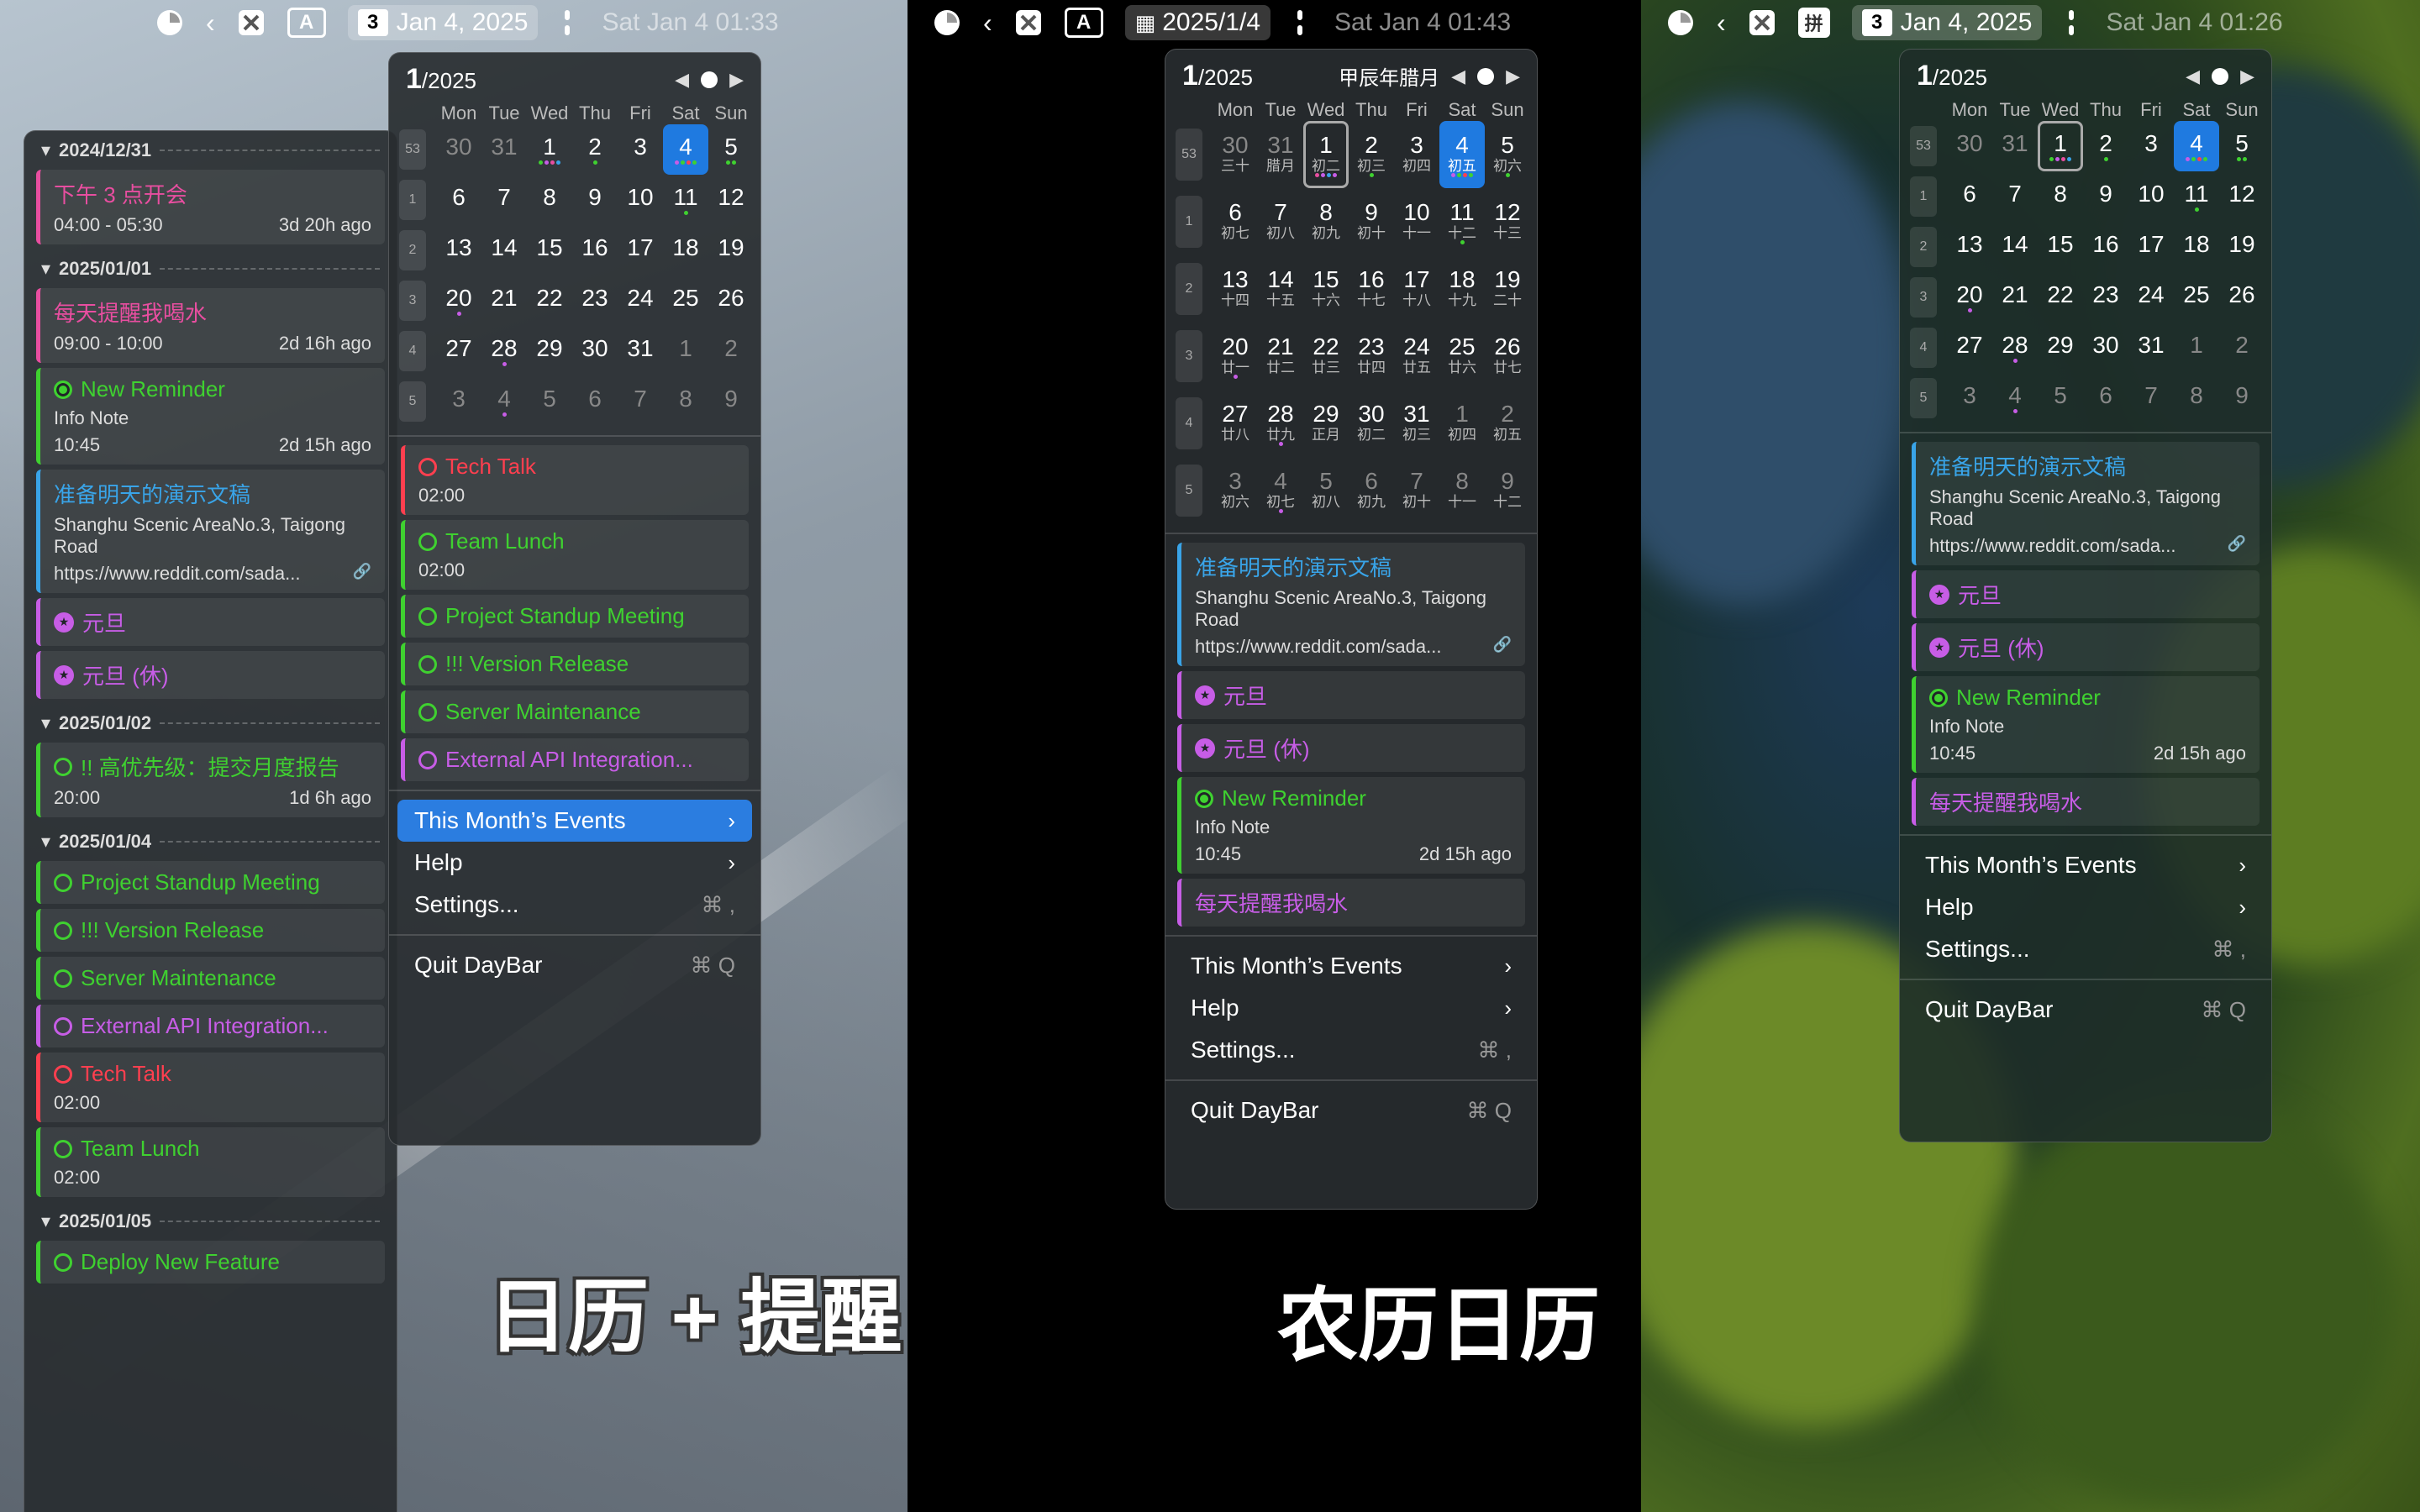  Describe the element at coordinates (1372, 490) in the screenshot. I see `calendar-day: 6 初九` at that location.